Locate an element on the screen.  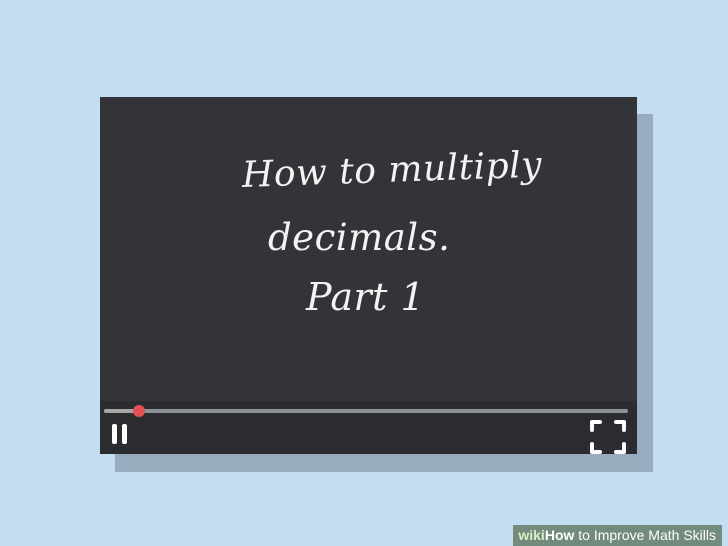
progress-bar is located at coordinates (366, 411).